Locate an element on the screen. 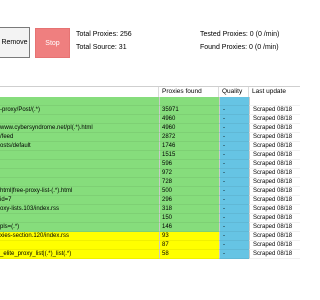 Image resolution: width=320 pixels, height=300 pixels. table-row: pls=(.*) 146- Scraped 08/18 is located at coordinates (150, 227).